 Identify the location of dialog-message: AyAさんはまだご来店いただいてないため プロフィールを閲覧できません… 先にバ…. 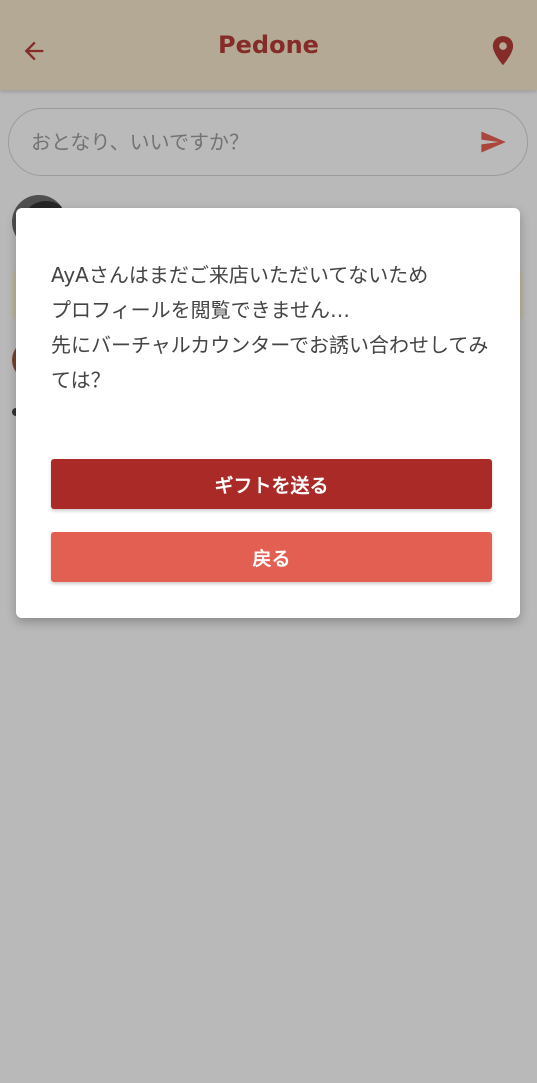
(270, 327).